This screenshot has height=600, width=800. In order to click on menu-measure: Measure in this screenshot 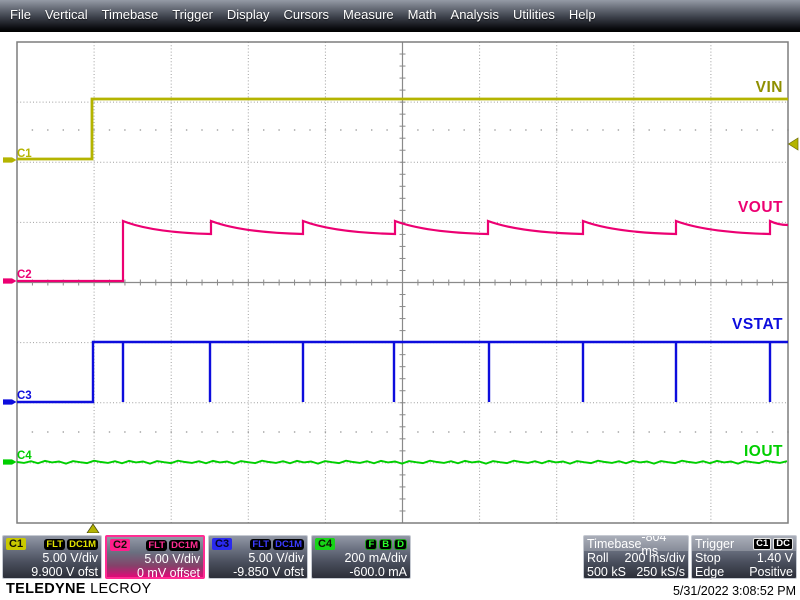, I will do `click(368, 14)`.